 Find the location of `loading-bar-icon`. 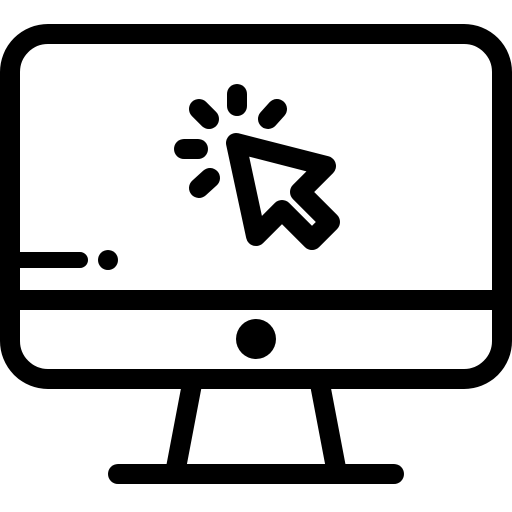

loading-bar-icon is located at coordinates (62, 260).